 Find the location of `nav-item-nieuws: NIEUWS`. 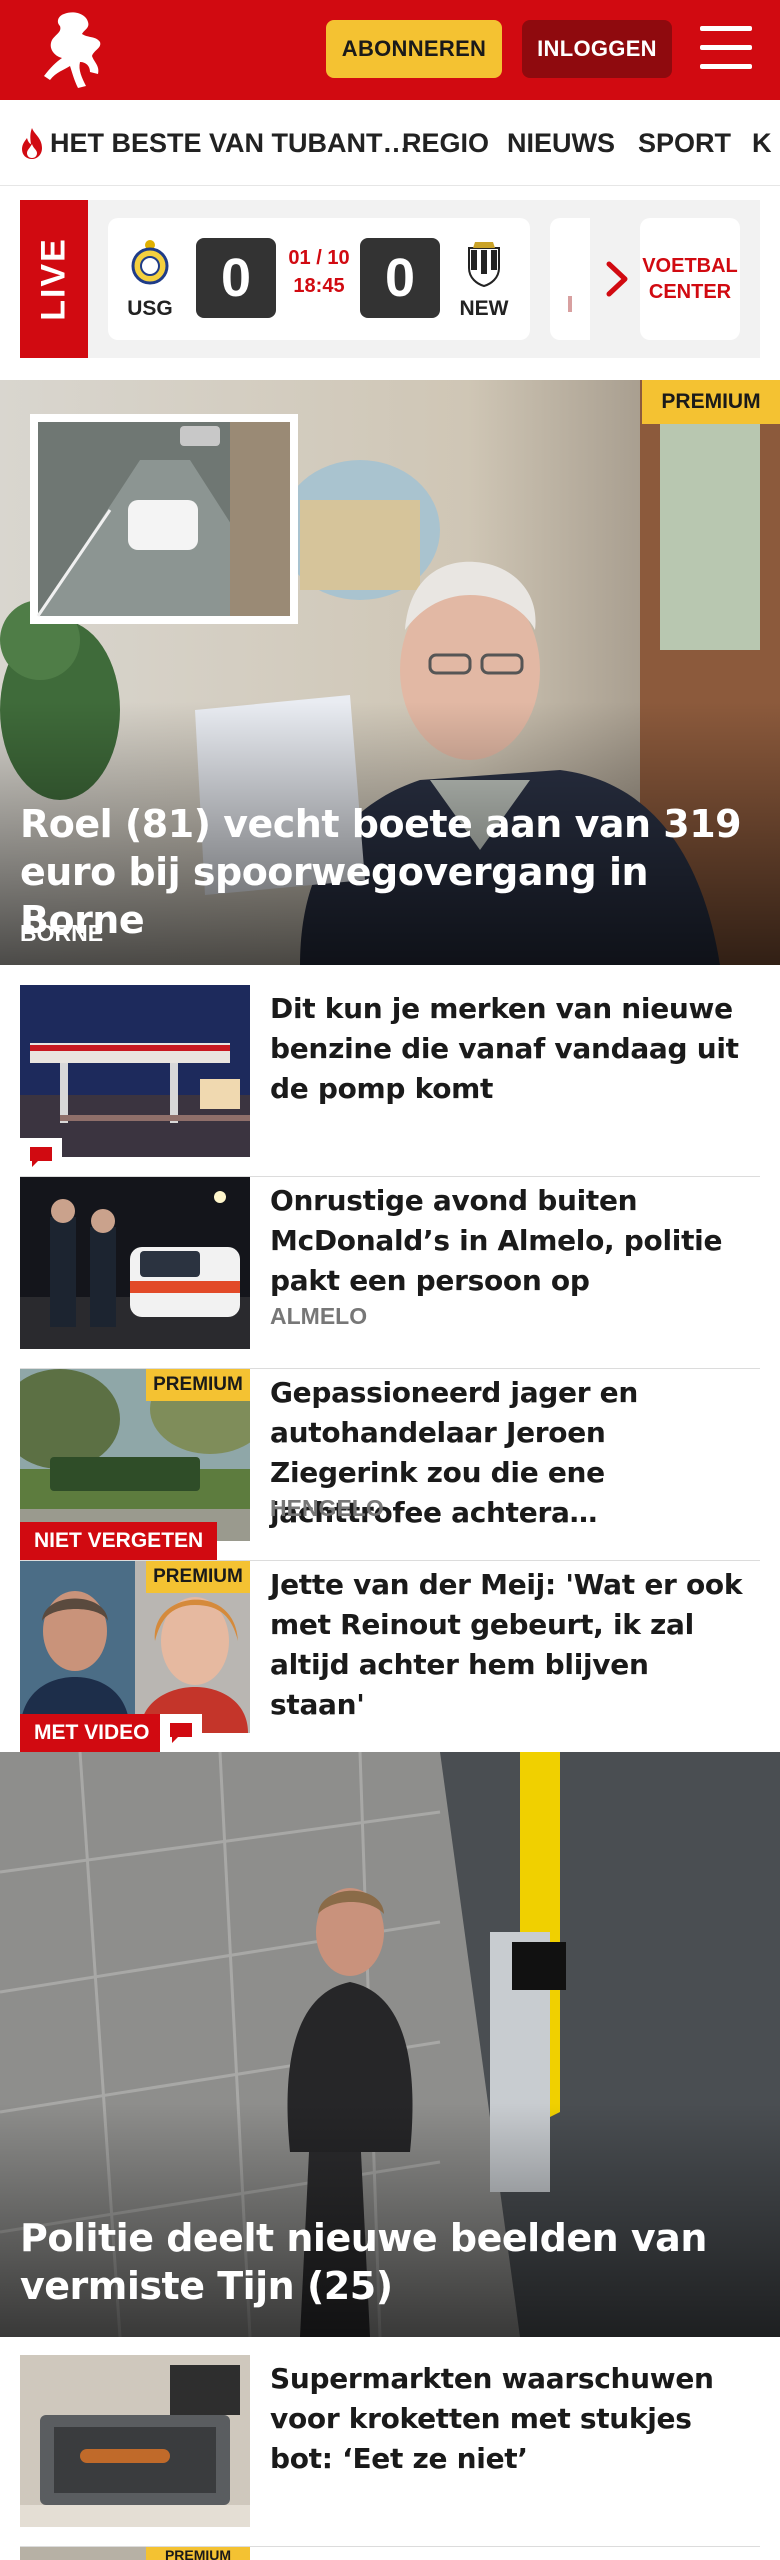

nav-item-nieuws: NIEUWS is located at coordinates (561, 142).